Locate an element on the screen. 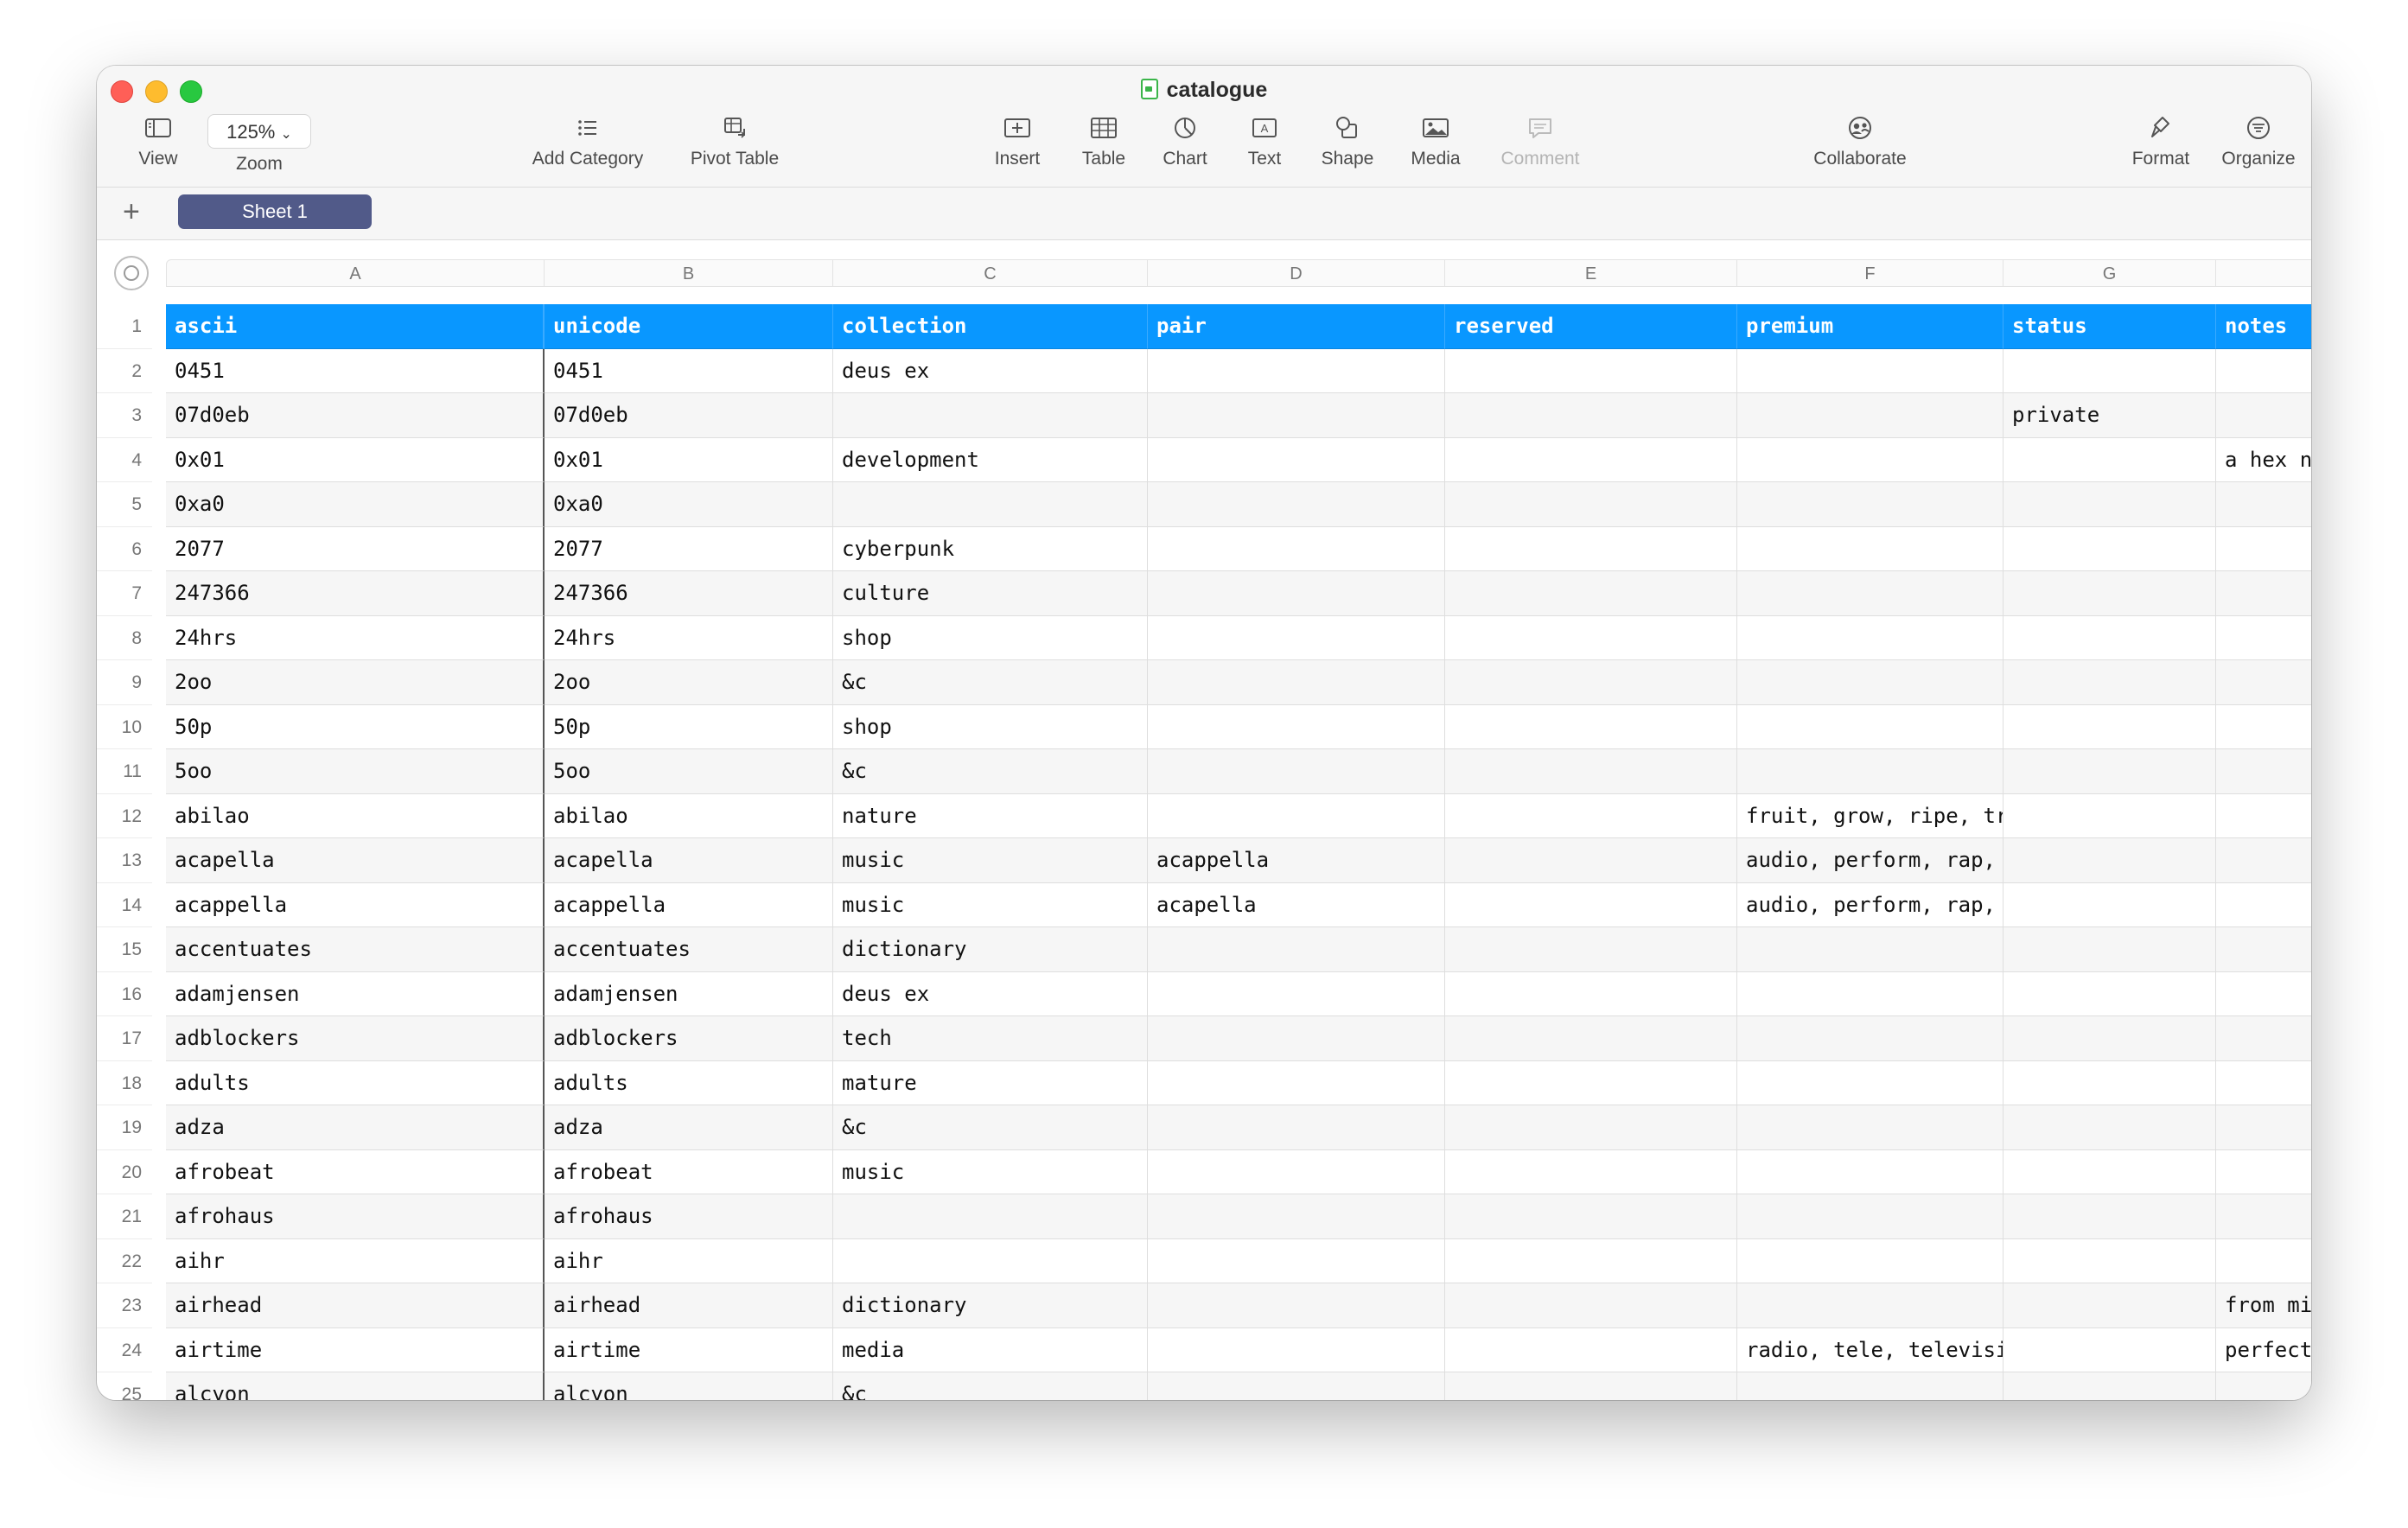 This screenshot has width=2408, height=1528. table-cell: fruit, grow, ripe, tree is located at coordinates (1870, 816).